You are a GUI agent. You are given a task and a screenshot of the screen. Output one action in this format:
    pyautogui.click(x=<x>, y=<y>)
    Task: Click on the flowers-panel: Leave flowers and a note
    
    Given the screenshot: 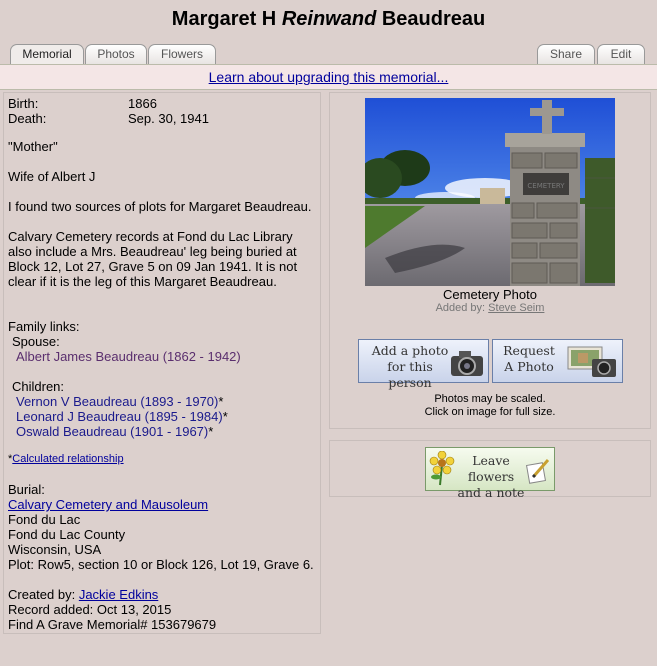 What is the action you would take?
    pyautogui.click(x=490, y=470)
    